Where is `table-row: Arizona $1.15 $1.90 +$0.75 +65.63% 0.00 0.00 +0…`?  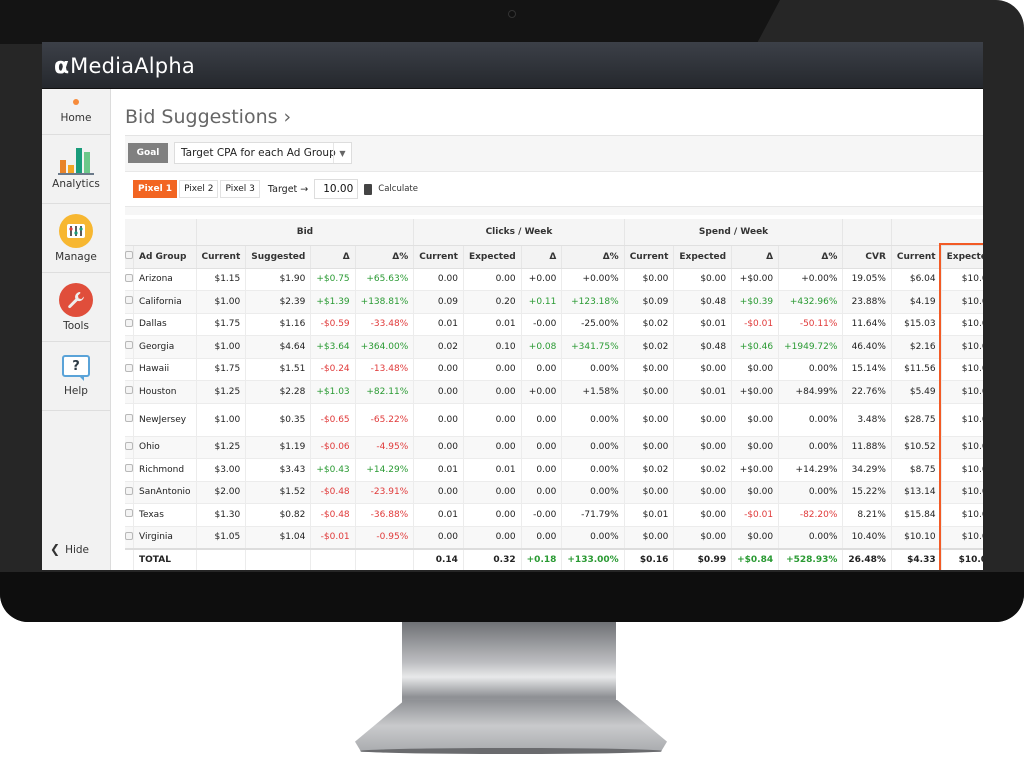 table-row: Arizona $1.15 $1.90 +$0.75 +65.63% 0.00 0.00 +0… is located at coordinates (554, 279).